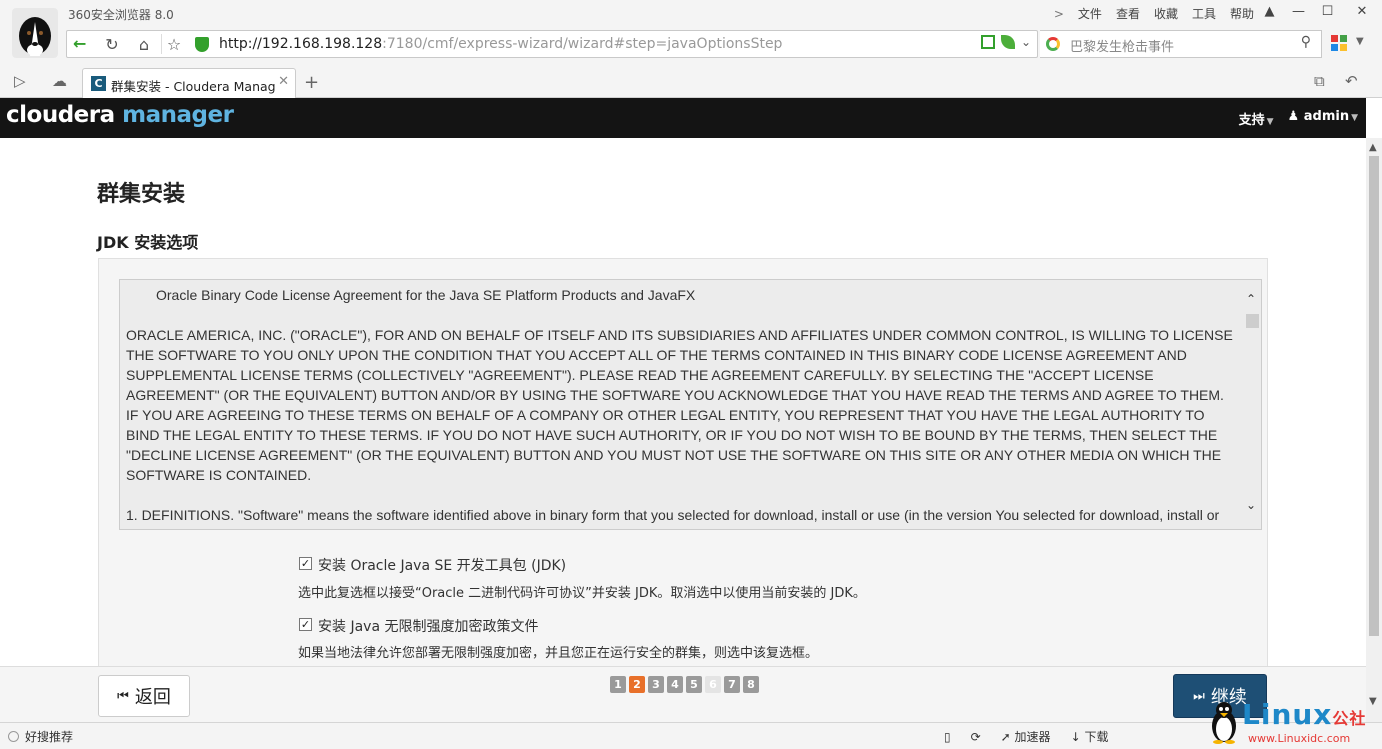  Describe the element at coordinates (1032, 737) in the screenshot. I see `accelerator-label: 加速器` at that location.